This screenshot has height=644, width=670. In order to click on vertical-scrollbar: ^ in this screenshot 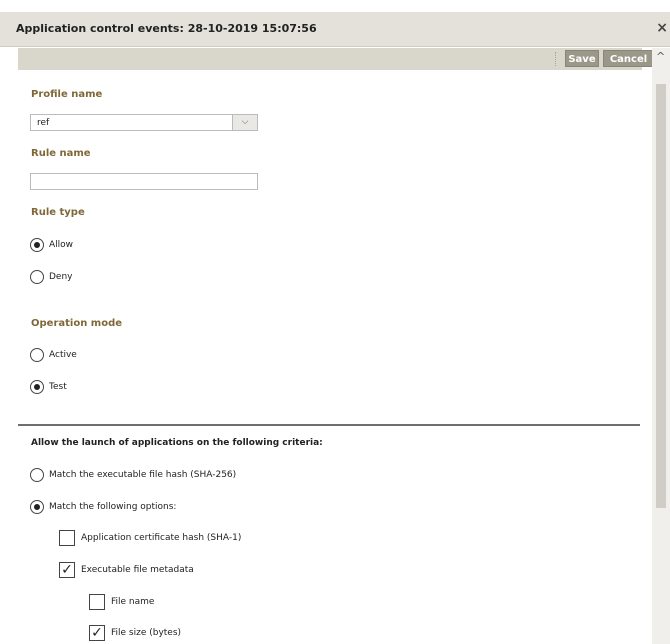, I will do `click(661, 346)`.